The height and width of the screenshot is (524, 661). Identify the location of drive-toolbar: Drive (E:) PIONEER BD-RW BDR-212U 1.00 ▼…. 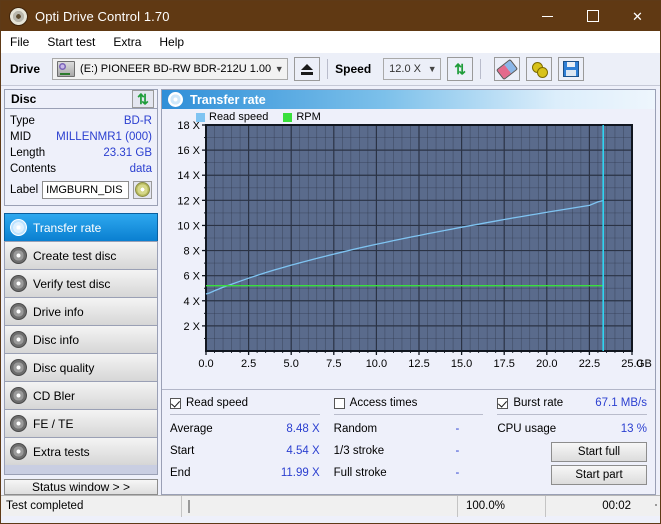
(330, 69).